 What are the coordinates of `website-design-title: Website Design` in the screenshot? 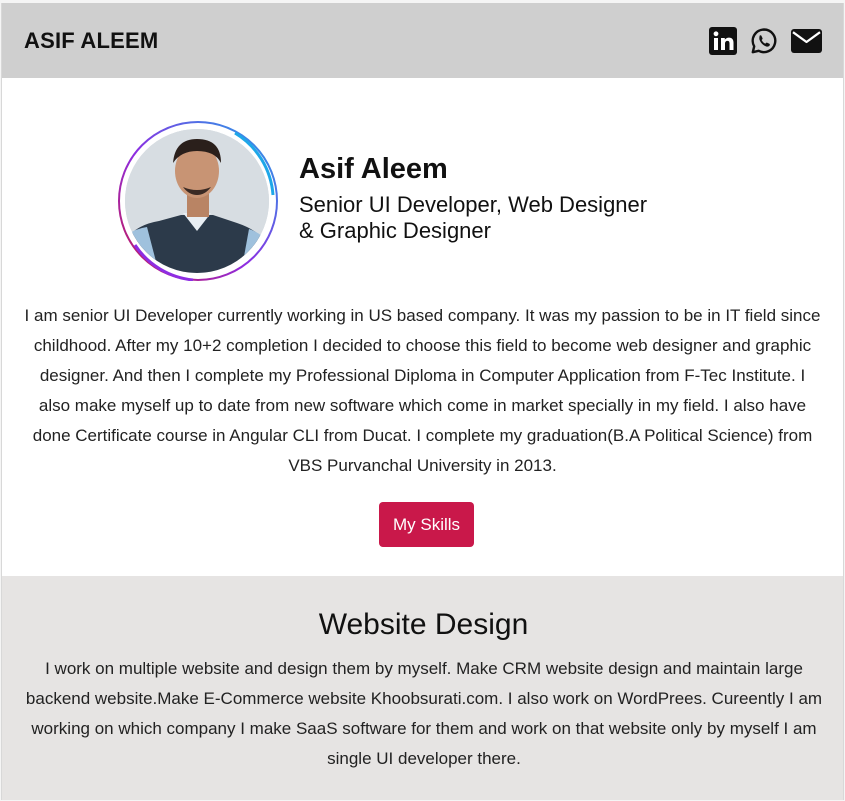 It's located at (423, 624).